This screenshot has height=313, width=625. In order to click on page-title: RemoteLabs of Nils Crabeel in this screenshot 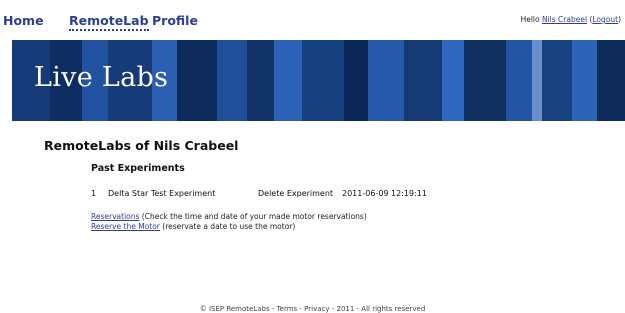, I will do `click(141, 145)`.